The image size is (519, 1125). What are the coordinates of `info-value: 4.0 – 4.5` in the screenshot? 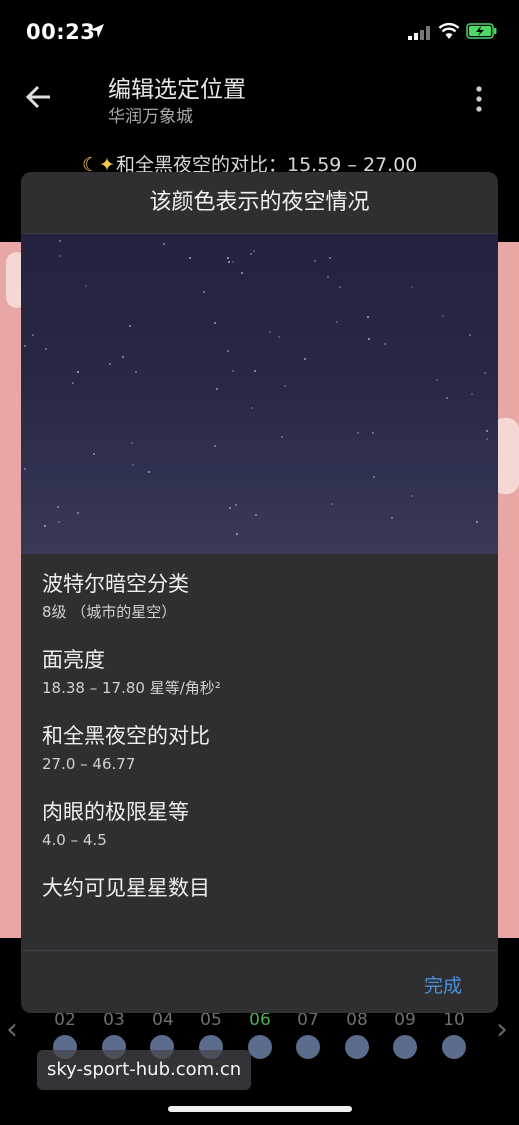 It's located at (74, 840).